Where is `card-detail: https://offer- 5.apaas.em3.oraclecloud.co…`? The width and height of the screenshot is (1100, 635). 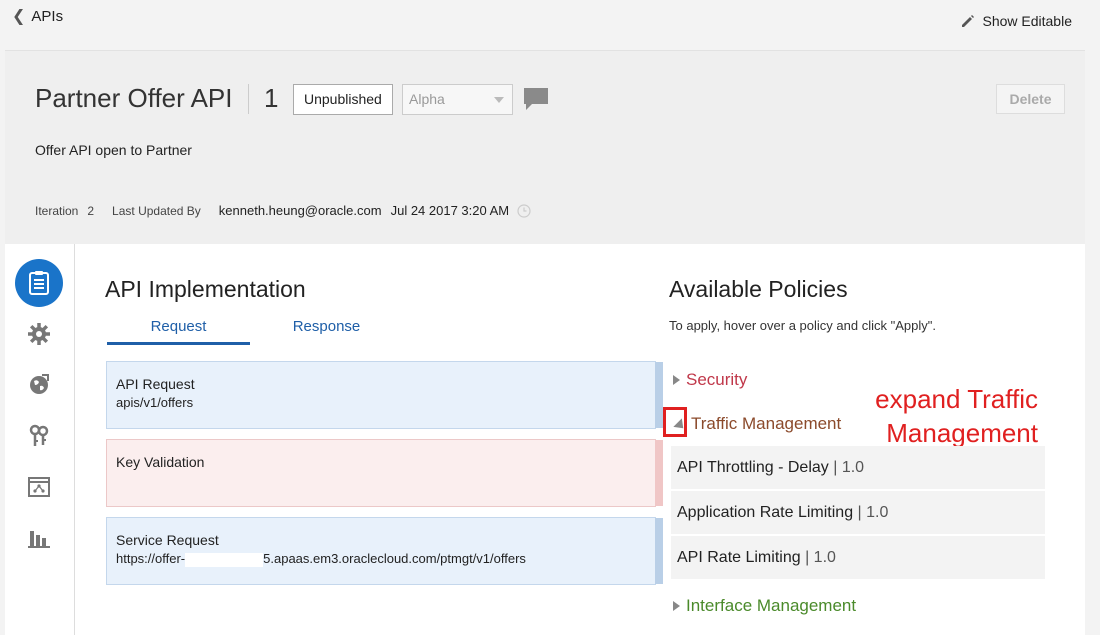 card-detail: https://offer- 5.apaas.em3.oraclecloud.co… is located at coordinates (381, 559).